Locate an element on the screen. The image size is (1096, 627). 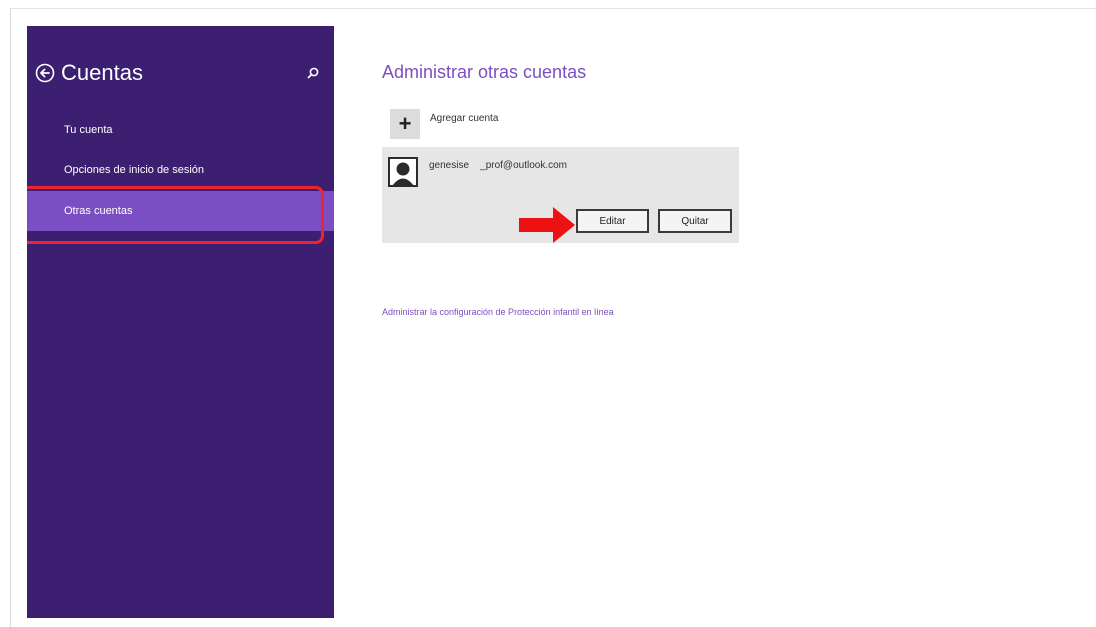
sidebar-title: Cuentas is located at coordinates (102, 72).